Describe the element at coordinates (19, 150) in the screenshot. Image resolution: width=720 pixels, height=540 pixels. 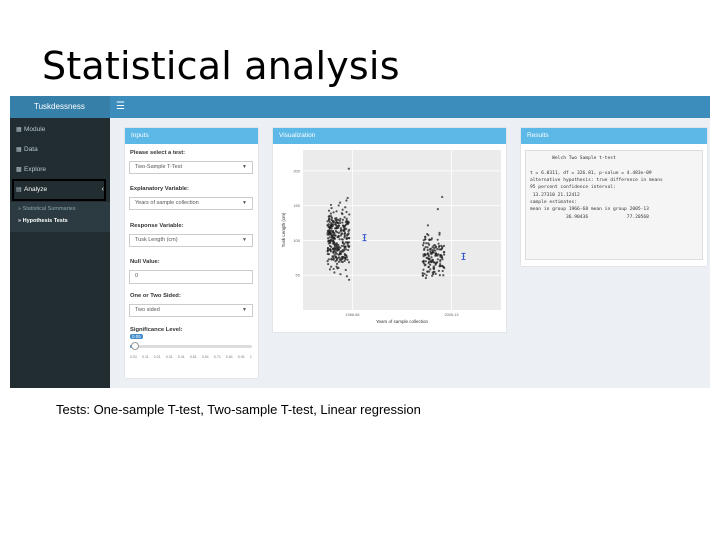
I see `table-icon: ▦` at that location.